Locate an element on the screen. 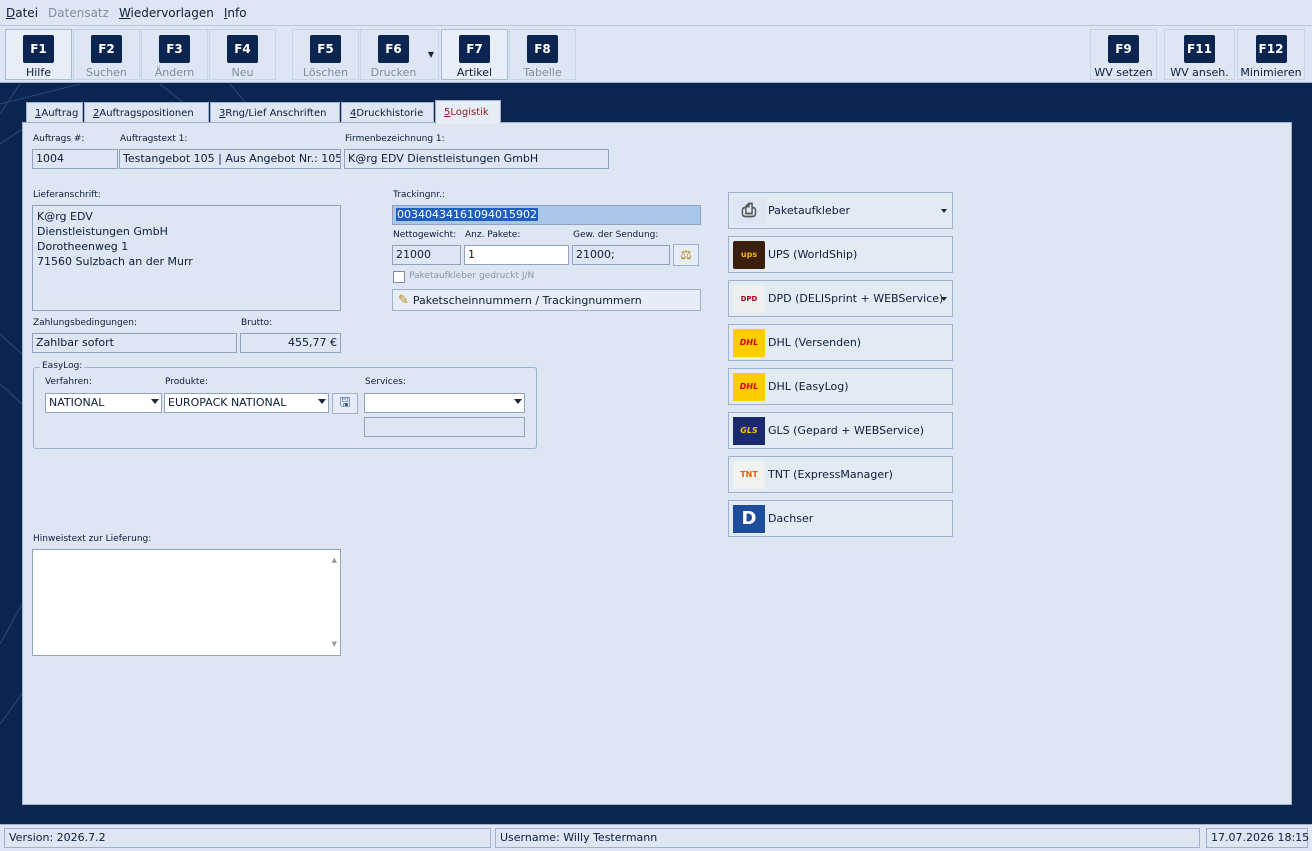 Image resolution: width=1312 pixels, height=851 pixels. dhl-easylog-button: DHL DHL (EasyLog) is located at coordinates (840, 386).